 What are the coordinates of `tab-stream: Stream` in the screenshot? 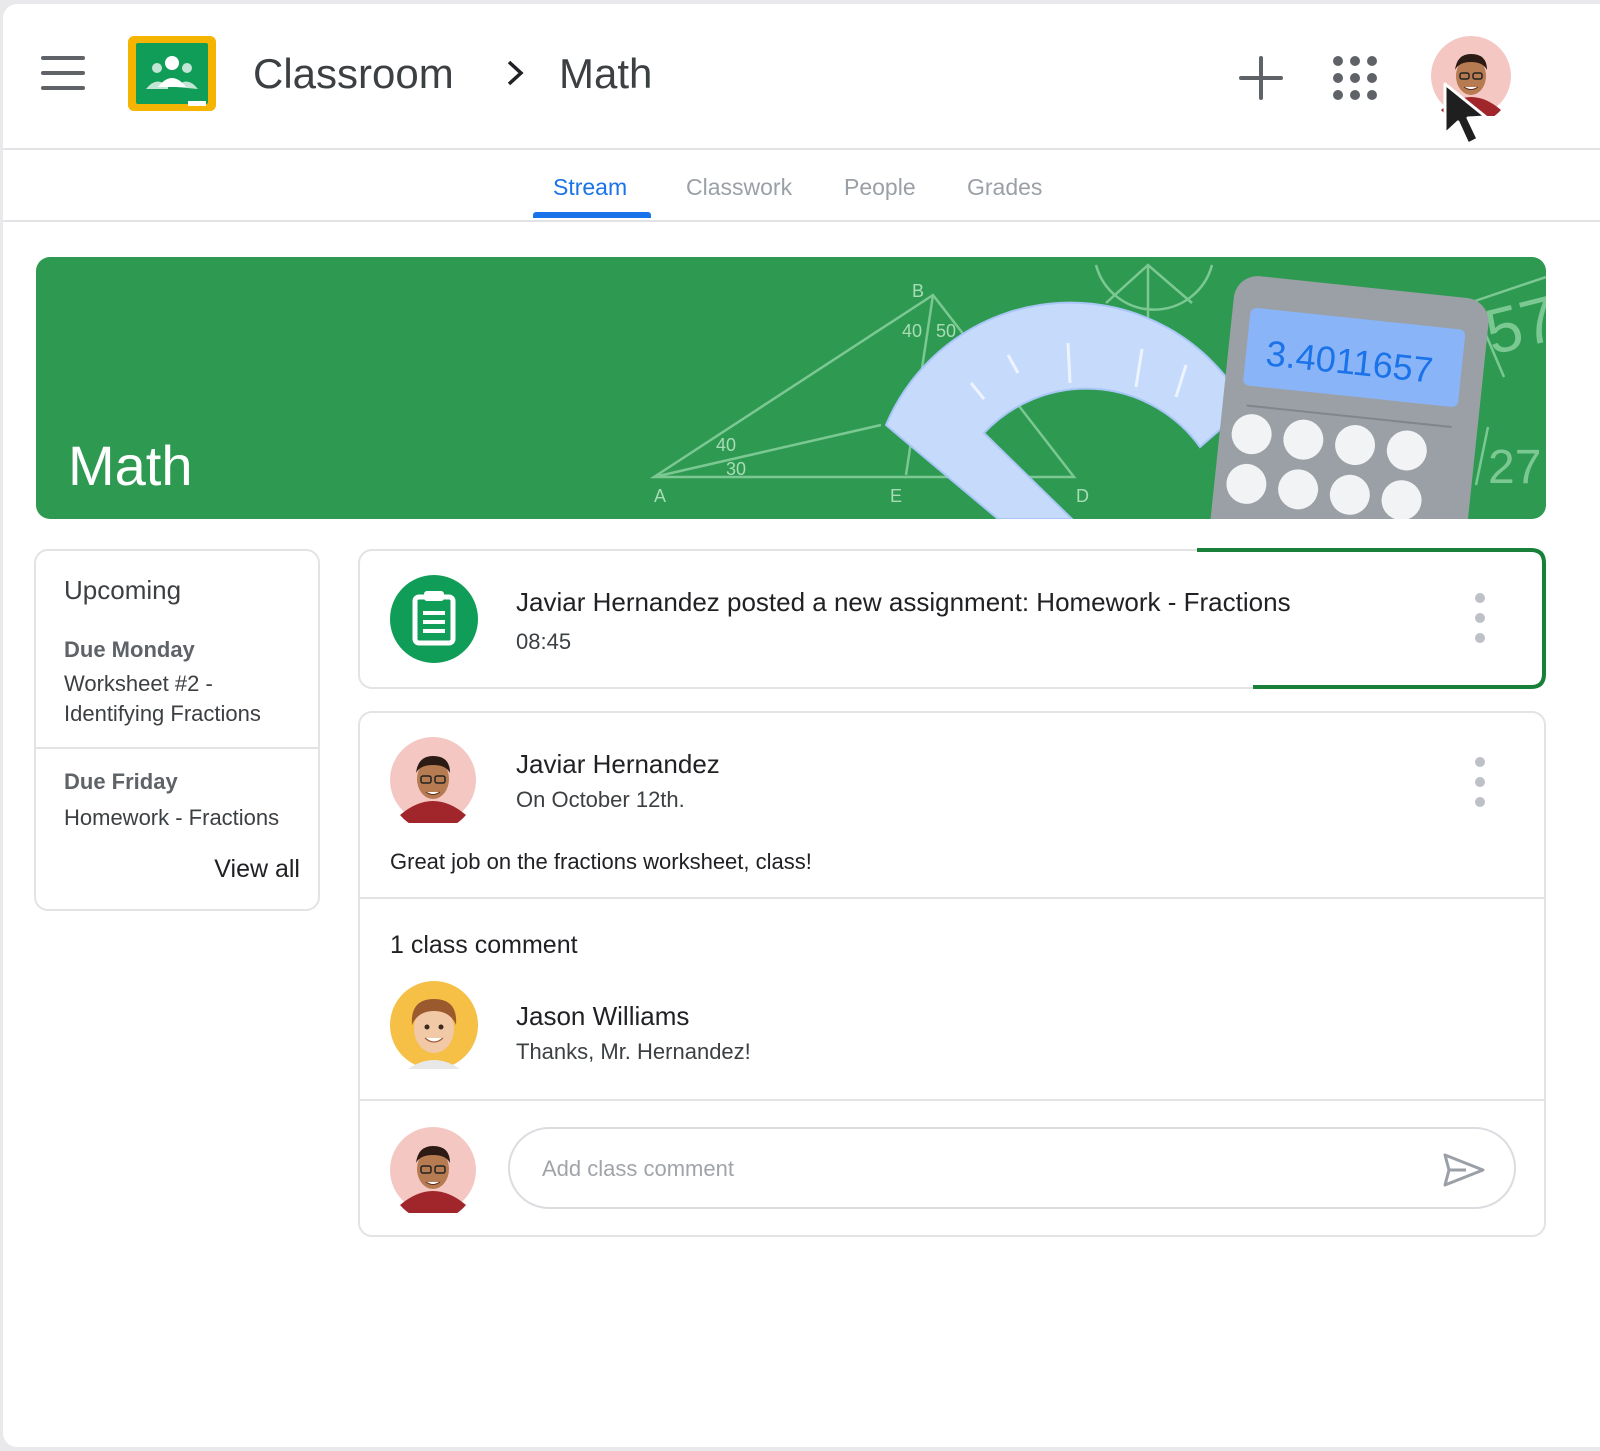 It's located at (590, 187).